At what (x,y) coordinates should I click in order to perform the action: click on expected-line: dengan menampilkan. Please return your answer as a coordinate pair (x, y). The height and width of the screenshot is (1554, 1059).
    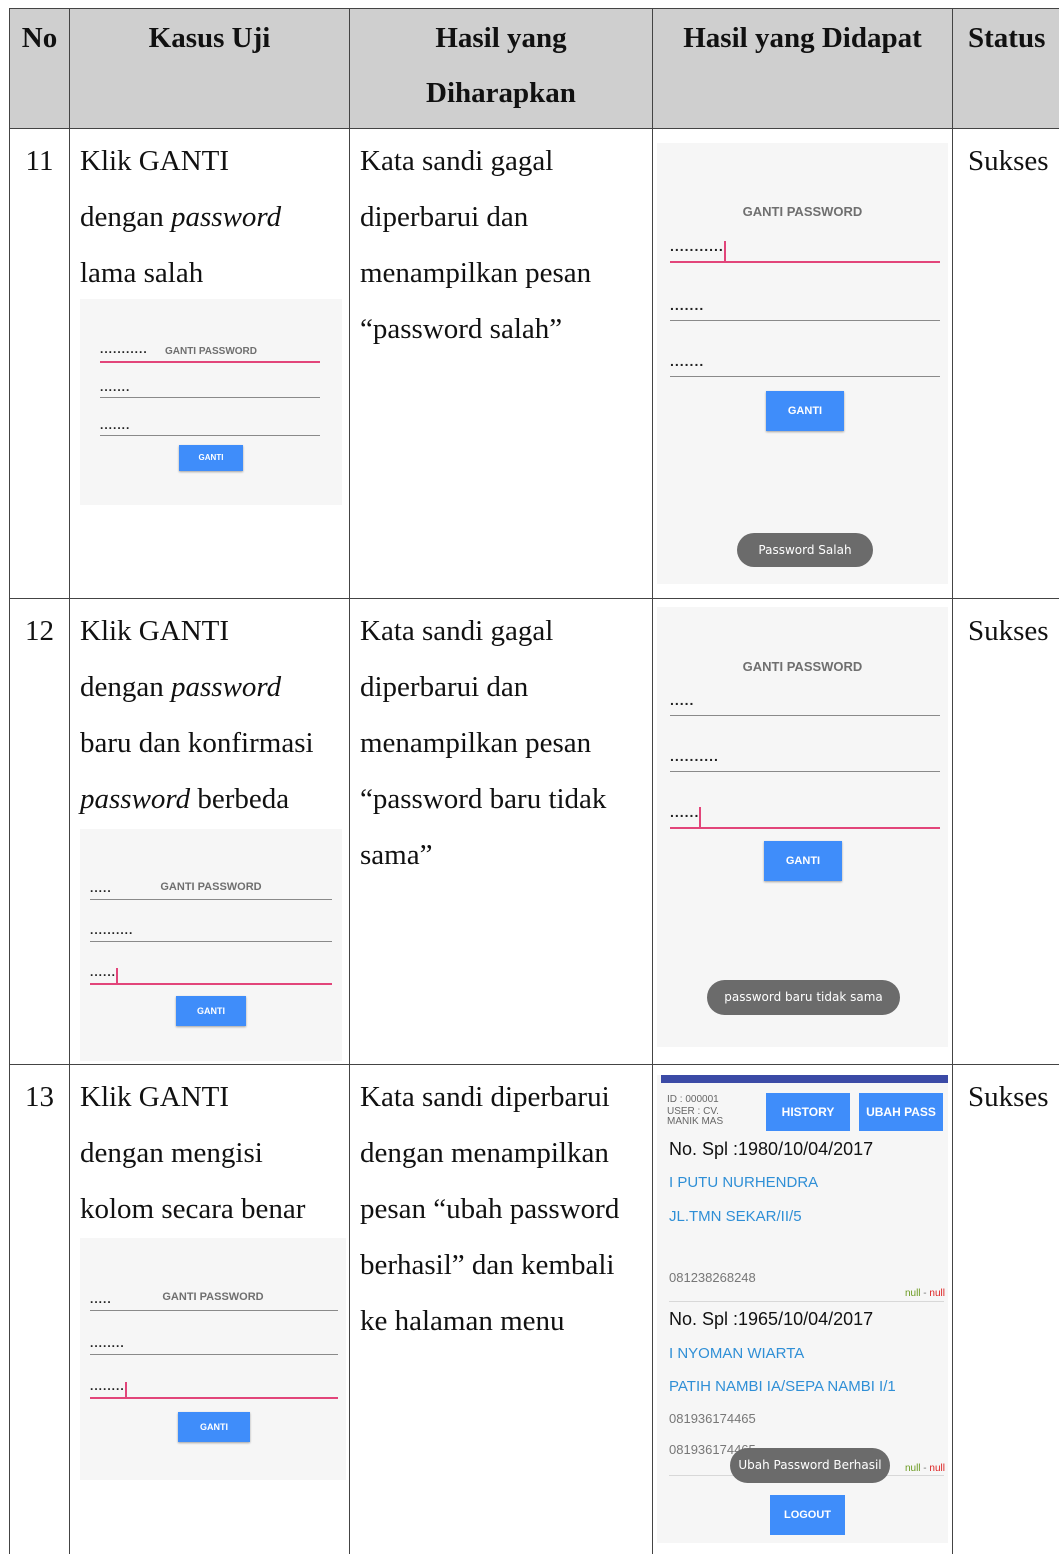
    Looking at the image, I should click on (484, 1153).